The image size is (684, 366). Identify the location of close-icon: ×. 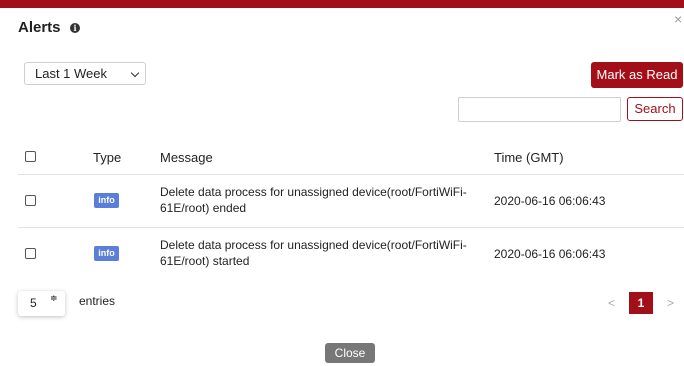
(678, 19).